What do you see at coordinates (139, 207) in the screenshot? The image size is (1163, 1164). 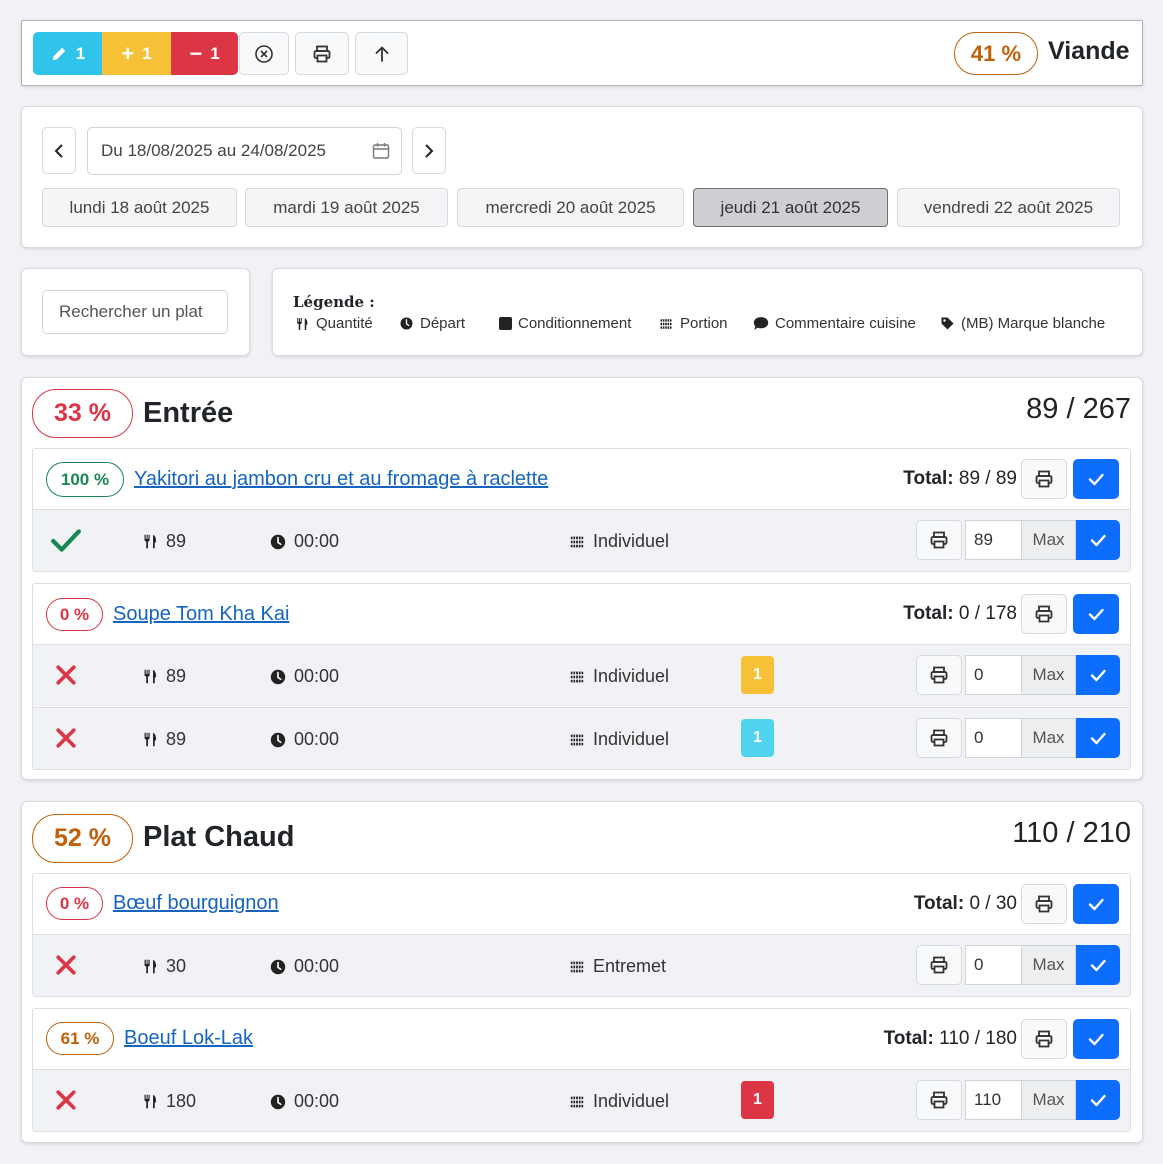 I see `day-tab-monday: lundi 18 août 2025` at bounding box center [139, 207].